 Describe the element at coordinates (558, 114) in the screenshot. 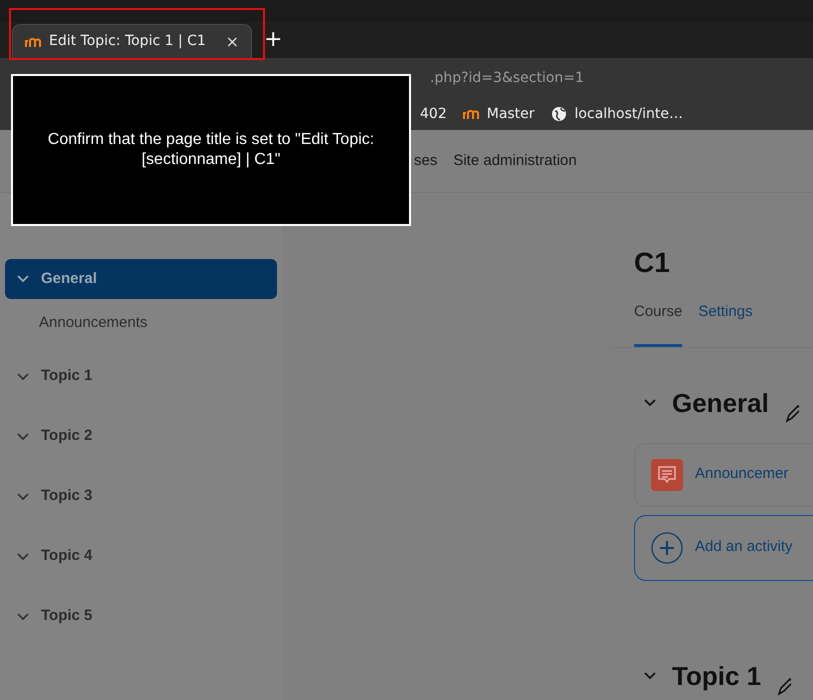

I see `globe-icon` at that location.